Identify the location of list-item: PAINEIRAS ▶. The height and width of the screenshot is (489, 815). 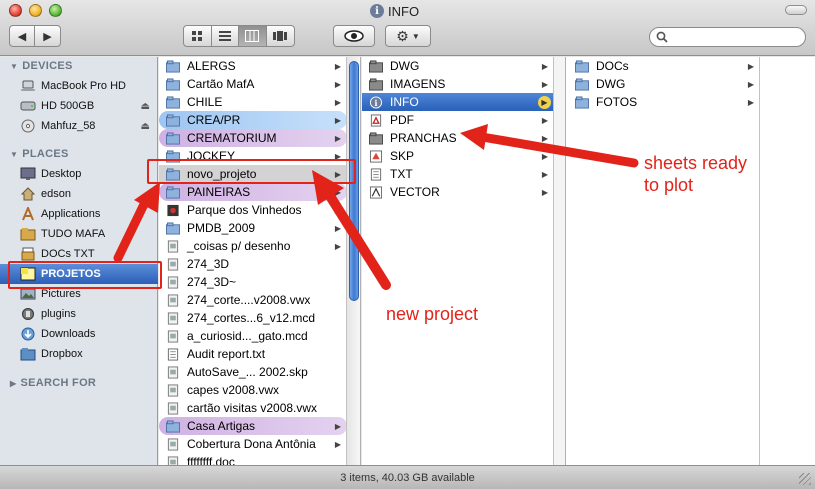
(252, 192).